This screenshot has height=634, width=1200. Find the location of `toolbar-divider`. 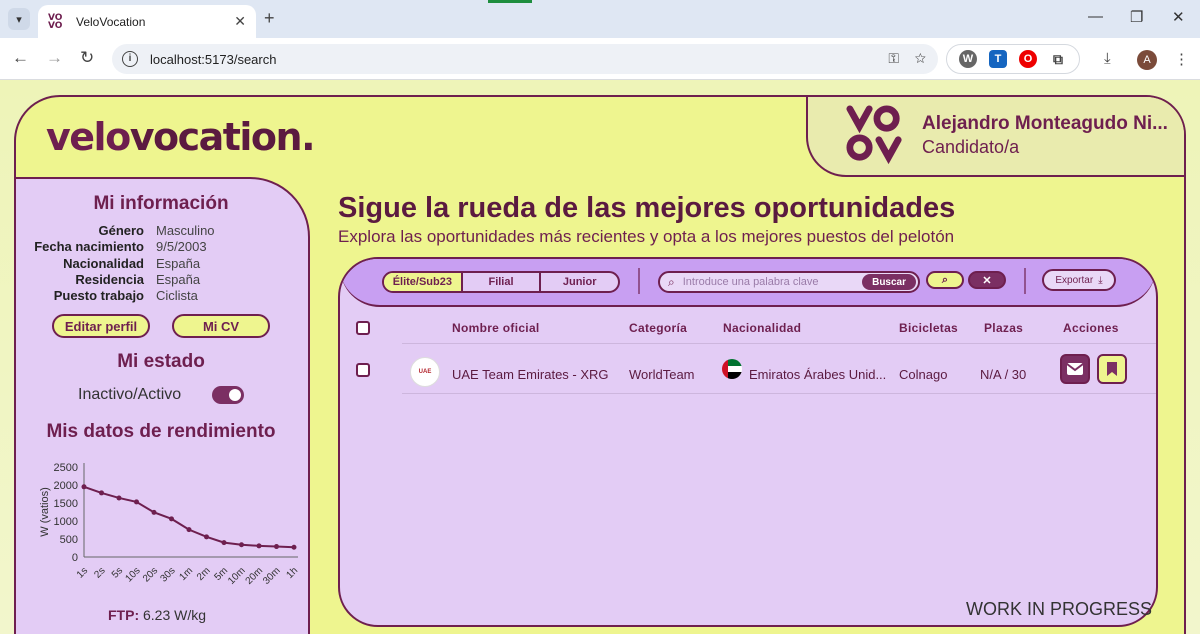

toolbar-divider is located at coordinates (639, 281).